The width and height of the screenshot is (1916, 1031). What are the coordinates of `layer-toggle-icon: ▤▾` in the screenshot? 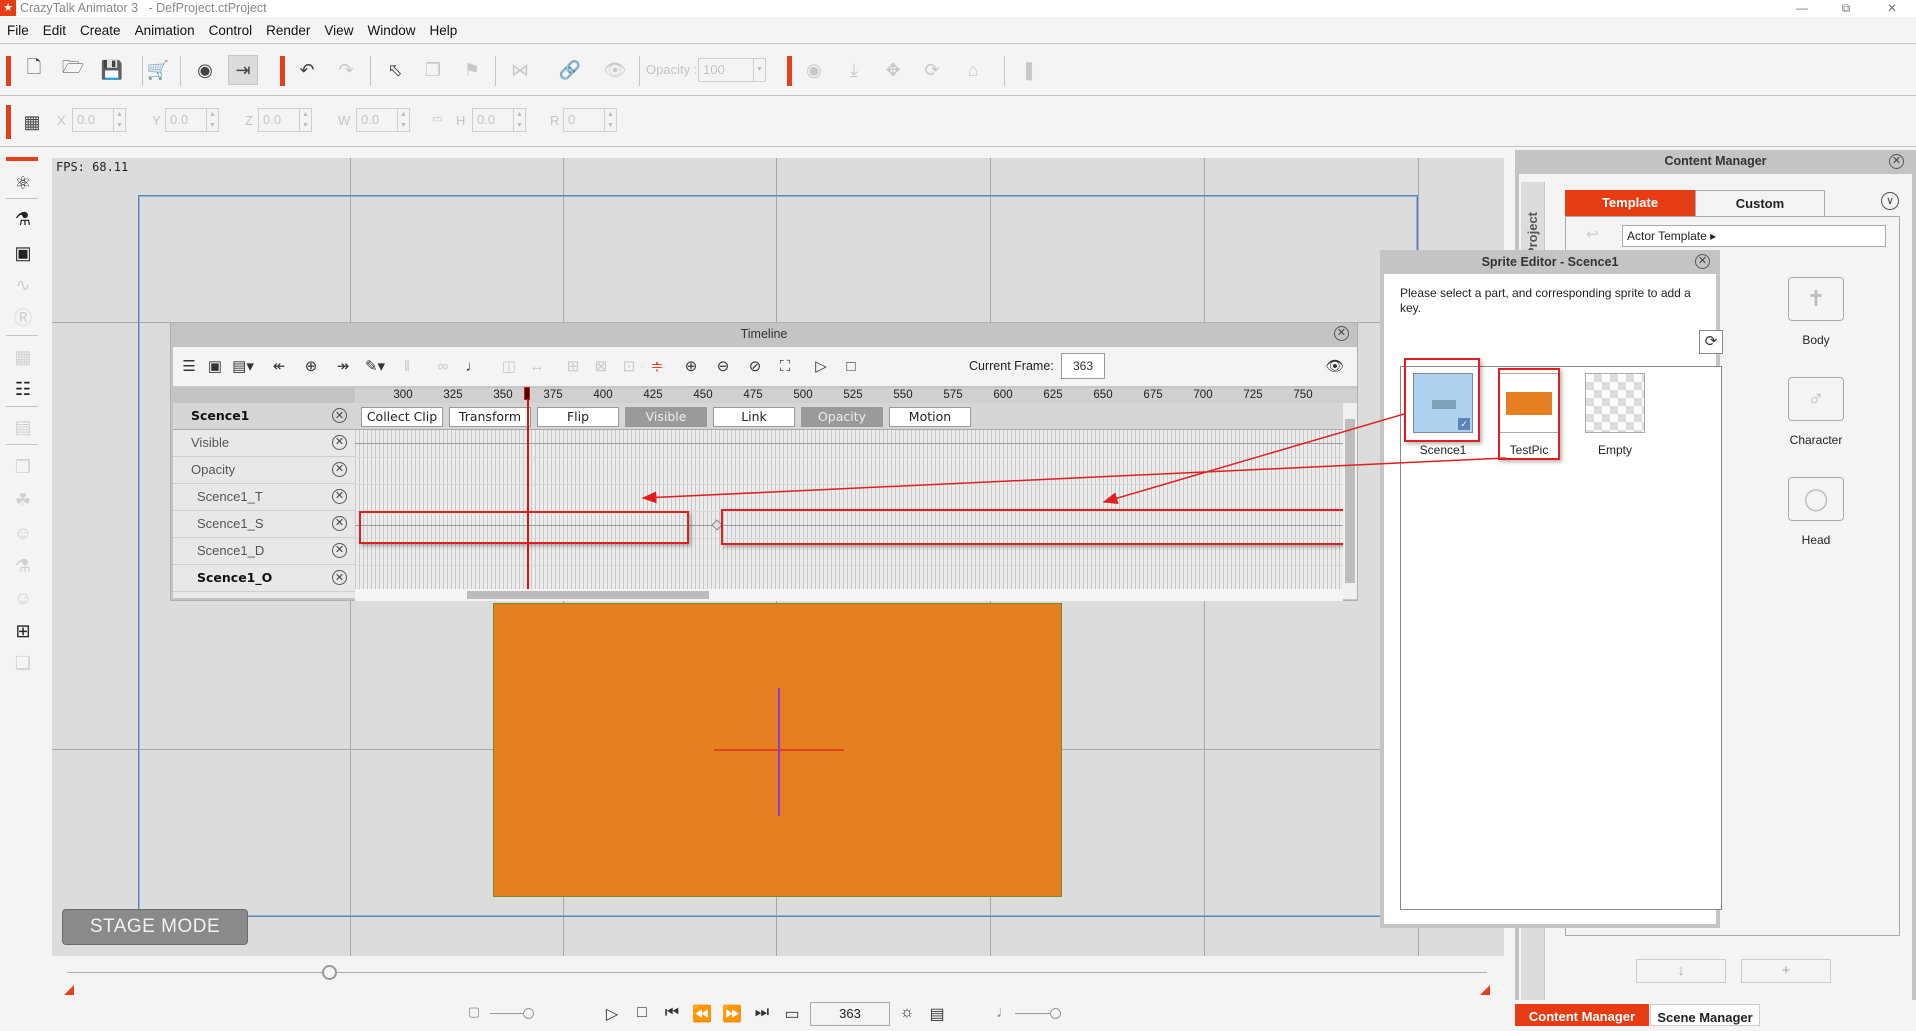 It's located at (243, 367).